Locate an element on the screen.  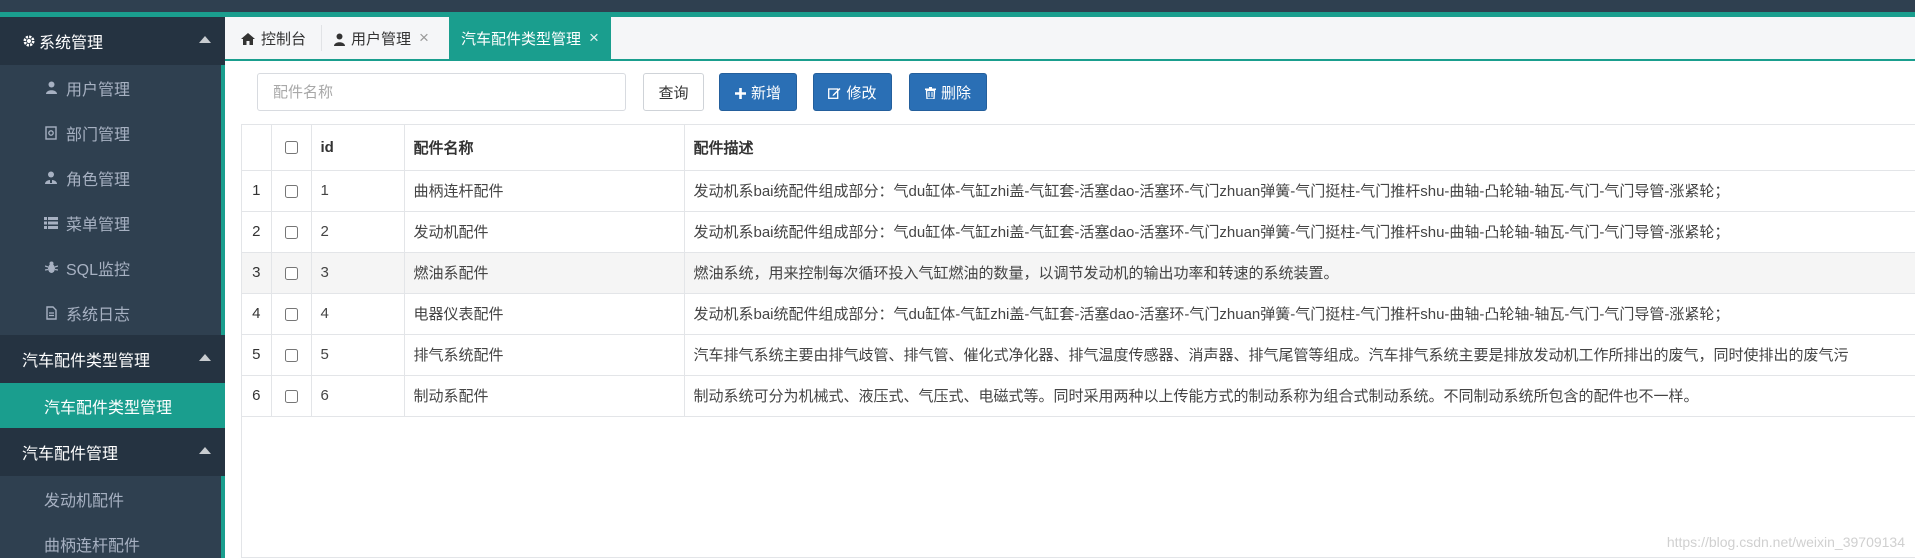
tab-users: 用户管理 × is located at coordinates (381, 38).